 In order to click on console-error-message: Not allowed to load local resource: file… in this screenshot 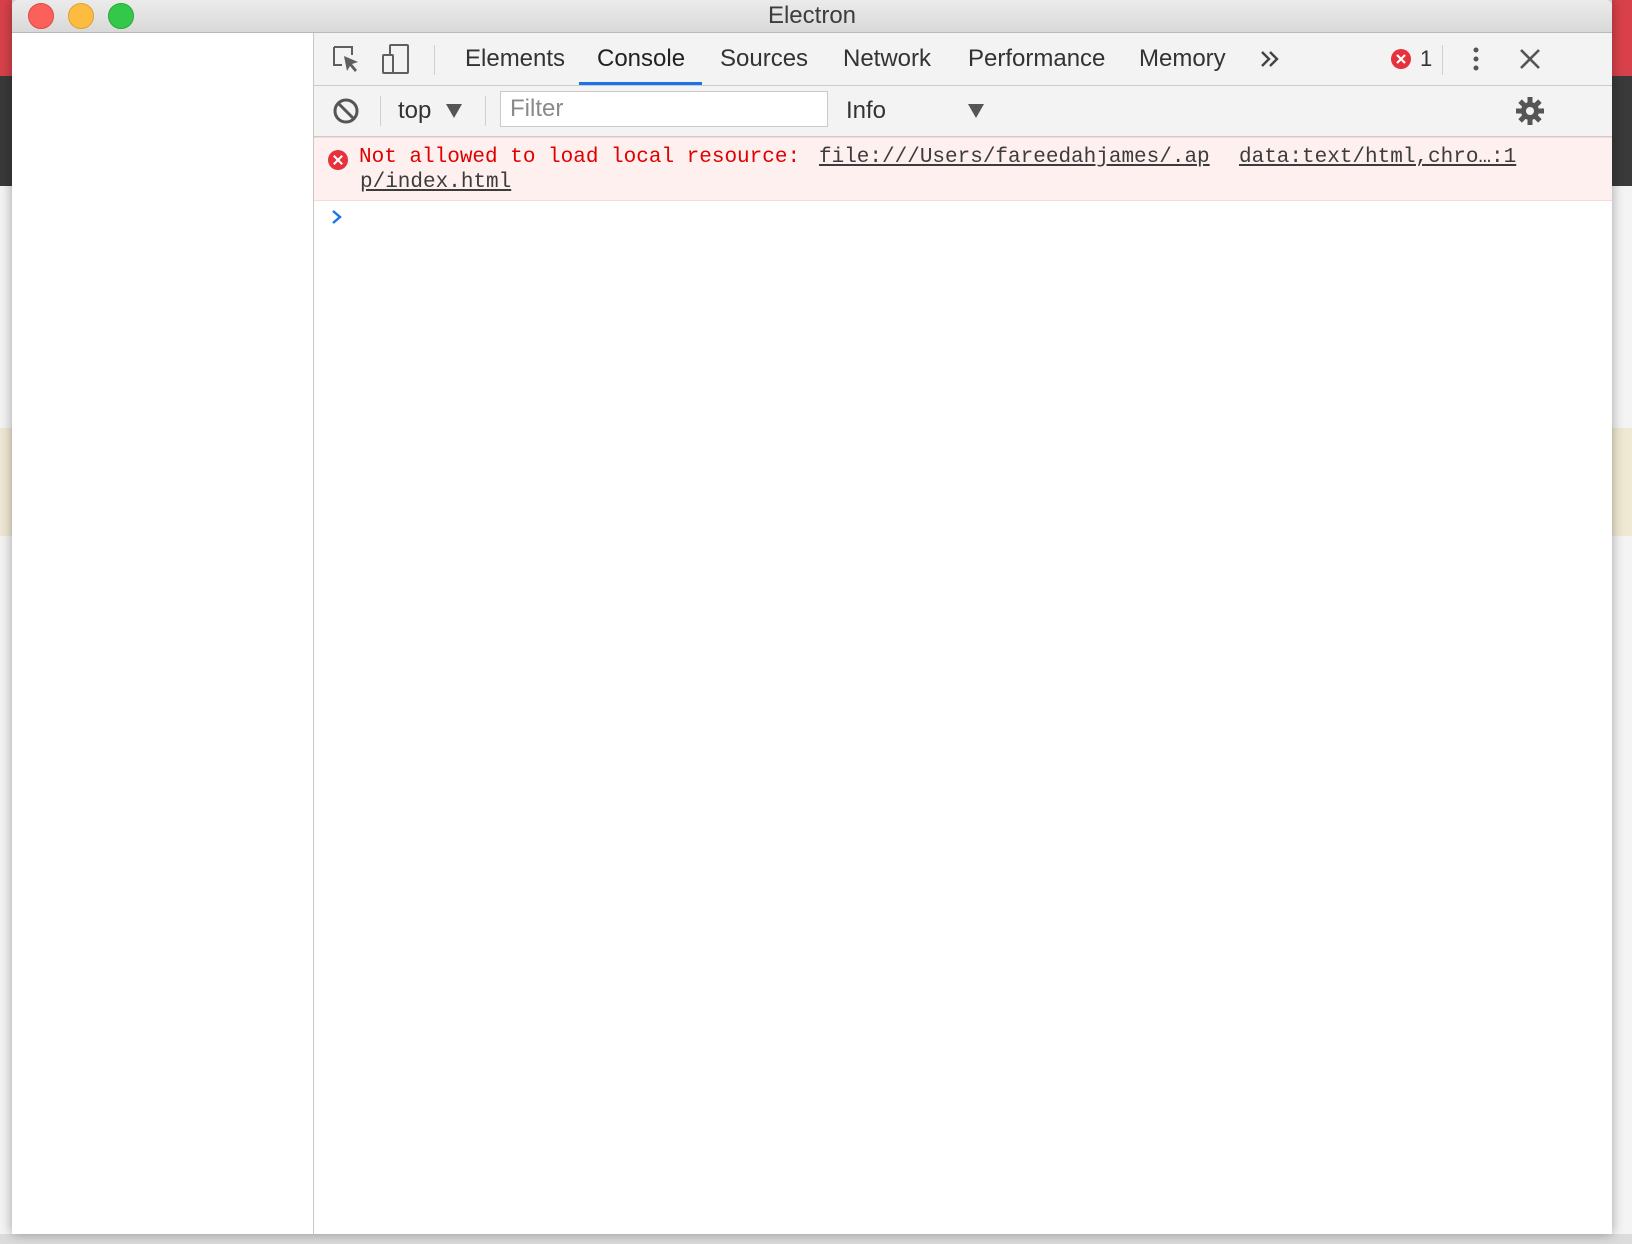, I will do `click(963, 169)`.